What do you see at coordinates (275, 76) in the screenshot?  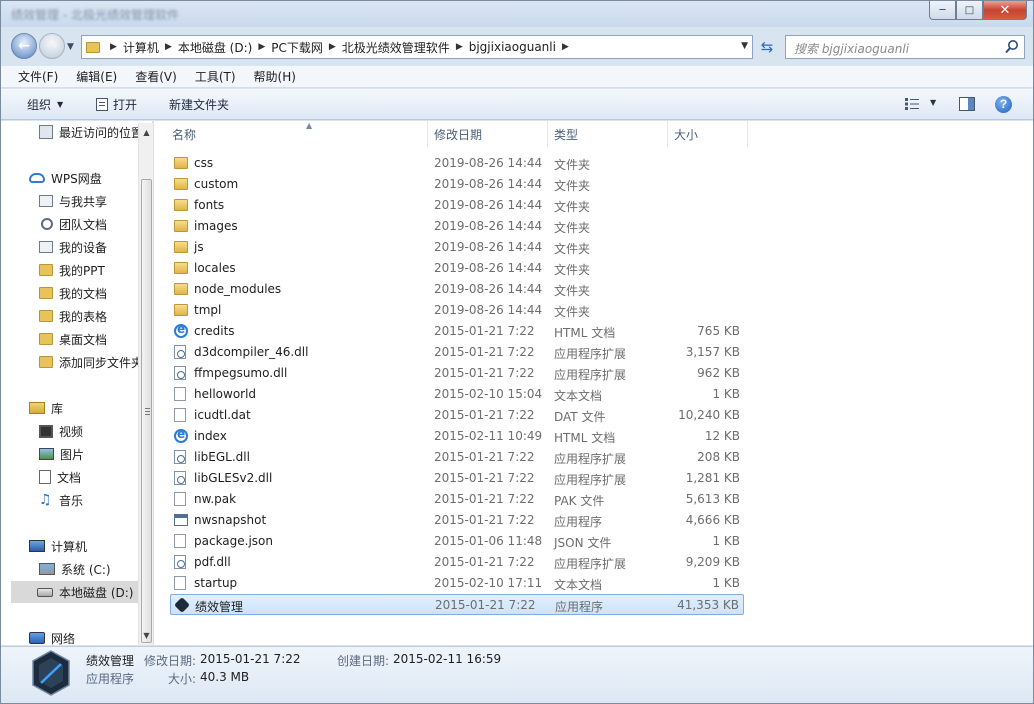 I see `menu-help: 帮助(H)` at bounding box center [275, 76].